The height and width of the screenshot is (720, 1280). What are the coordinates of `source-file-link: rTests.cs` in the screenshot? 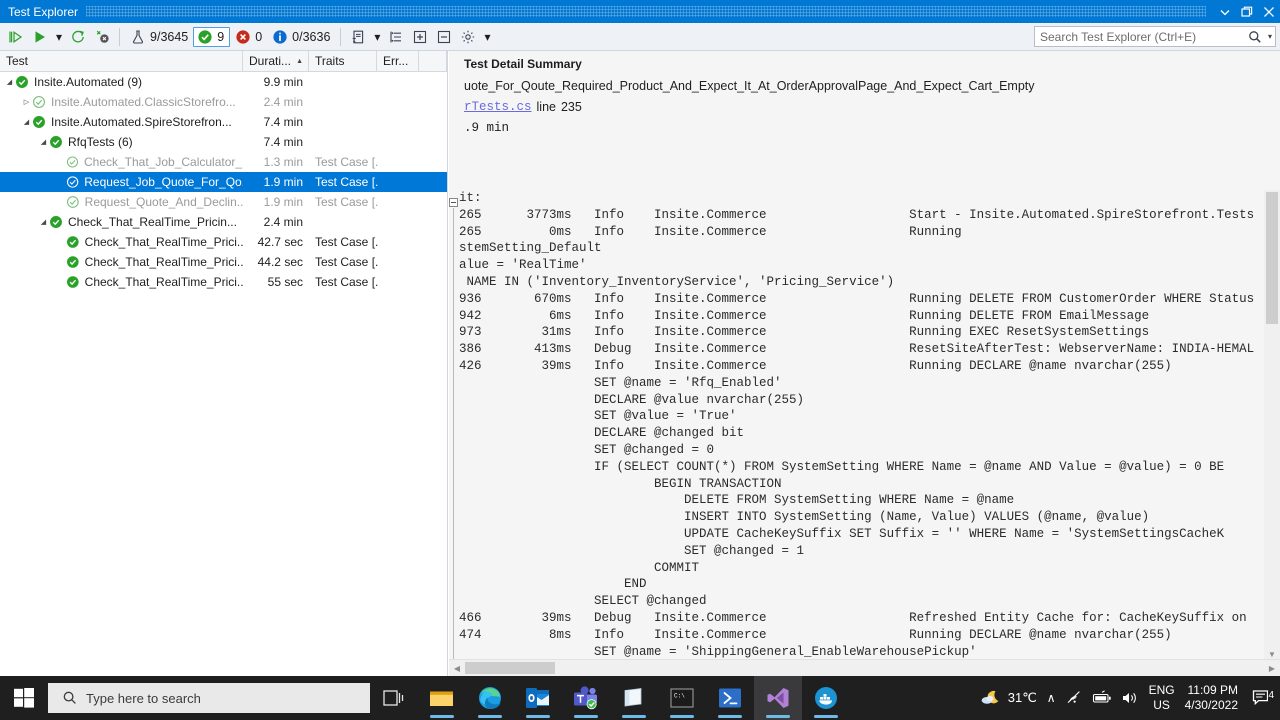 It's located at (498, 107).